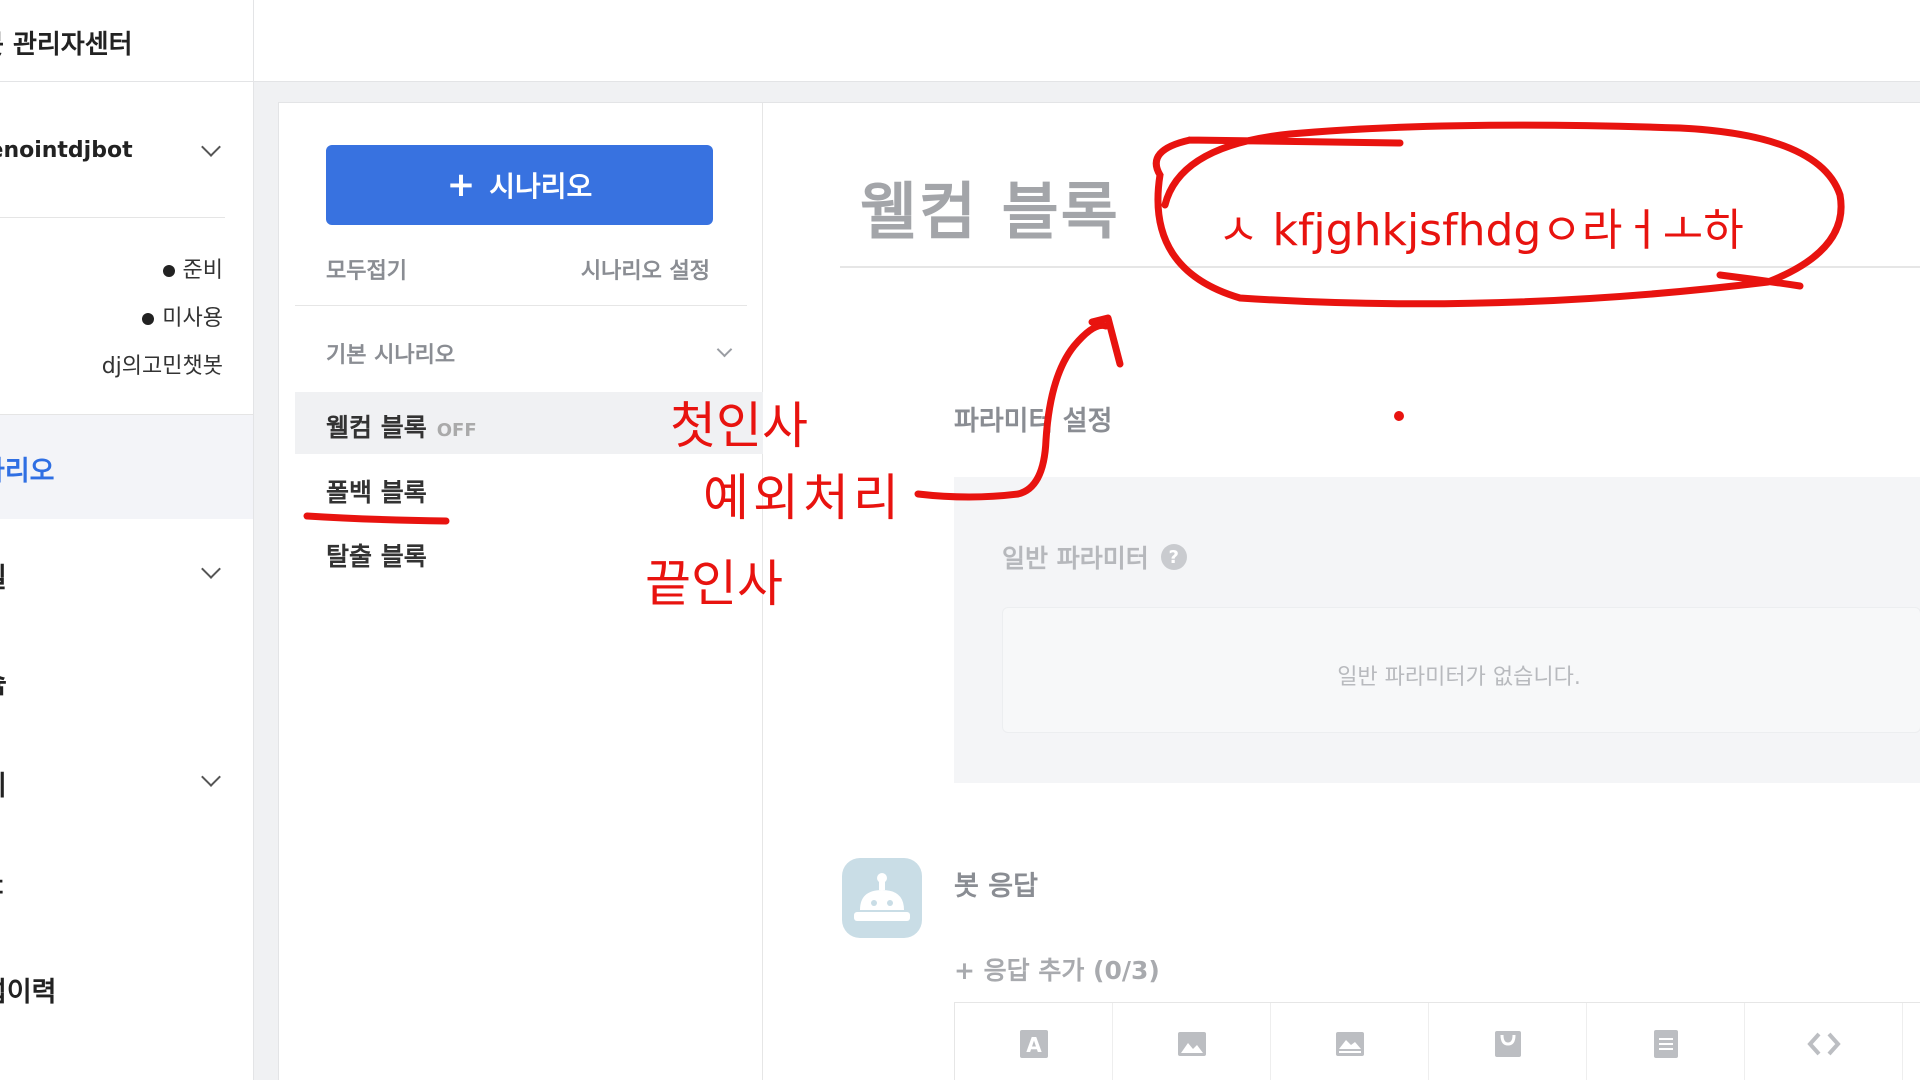 Image resolution: width=1920 pixels, height=1080 pixels. Describe the element at coordinates (1437, 630) in the screenshot. I see `param-box: 일반 파라미터 ? 일반 파라미터가 없습니다.` at that location.